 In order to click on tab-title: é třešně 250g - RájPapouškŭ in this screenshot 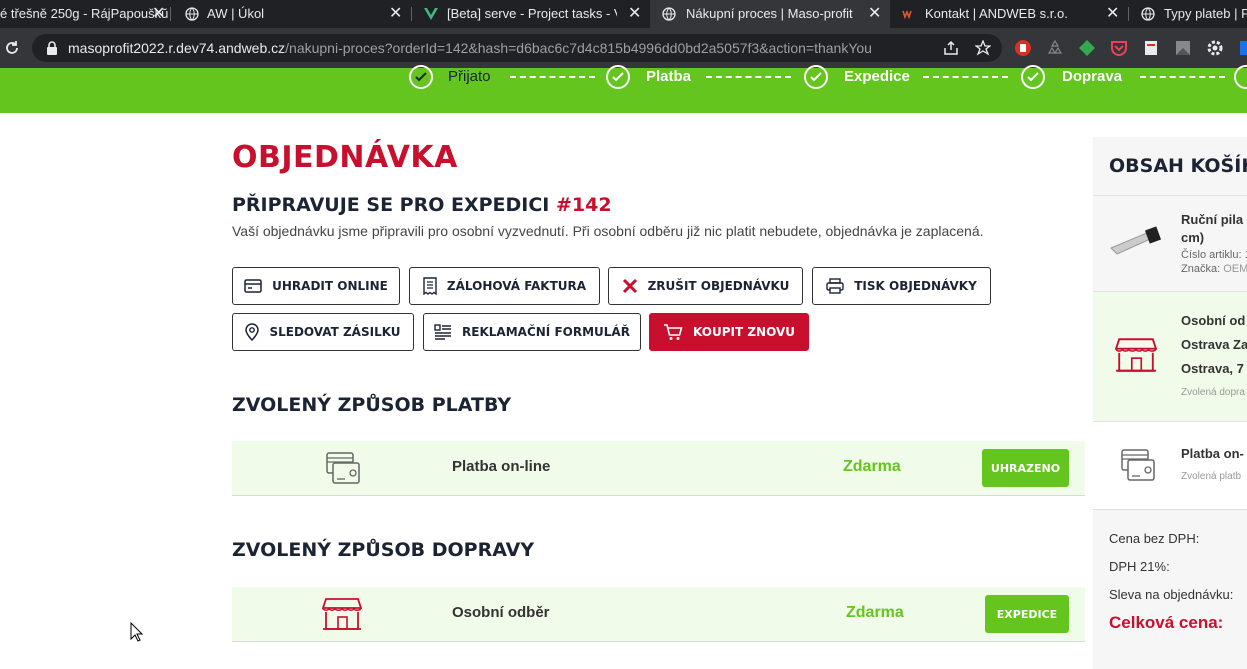, I will do `click(84, 13)`.